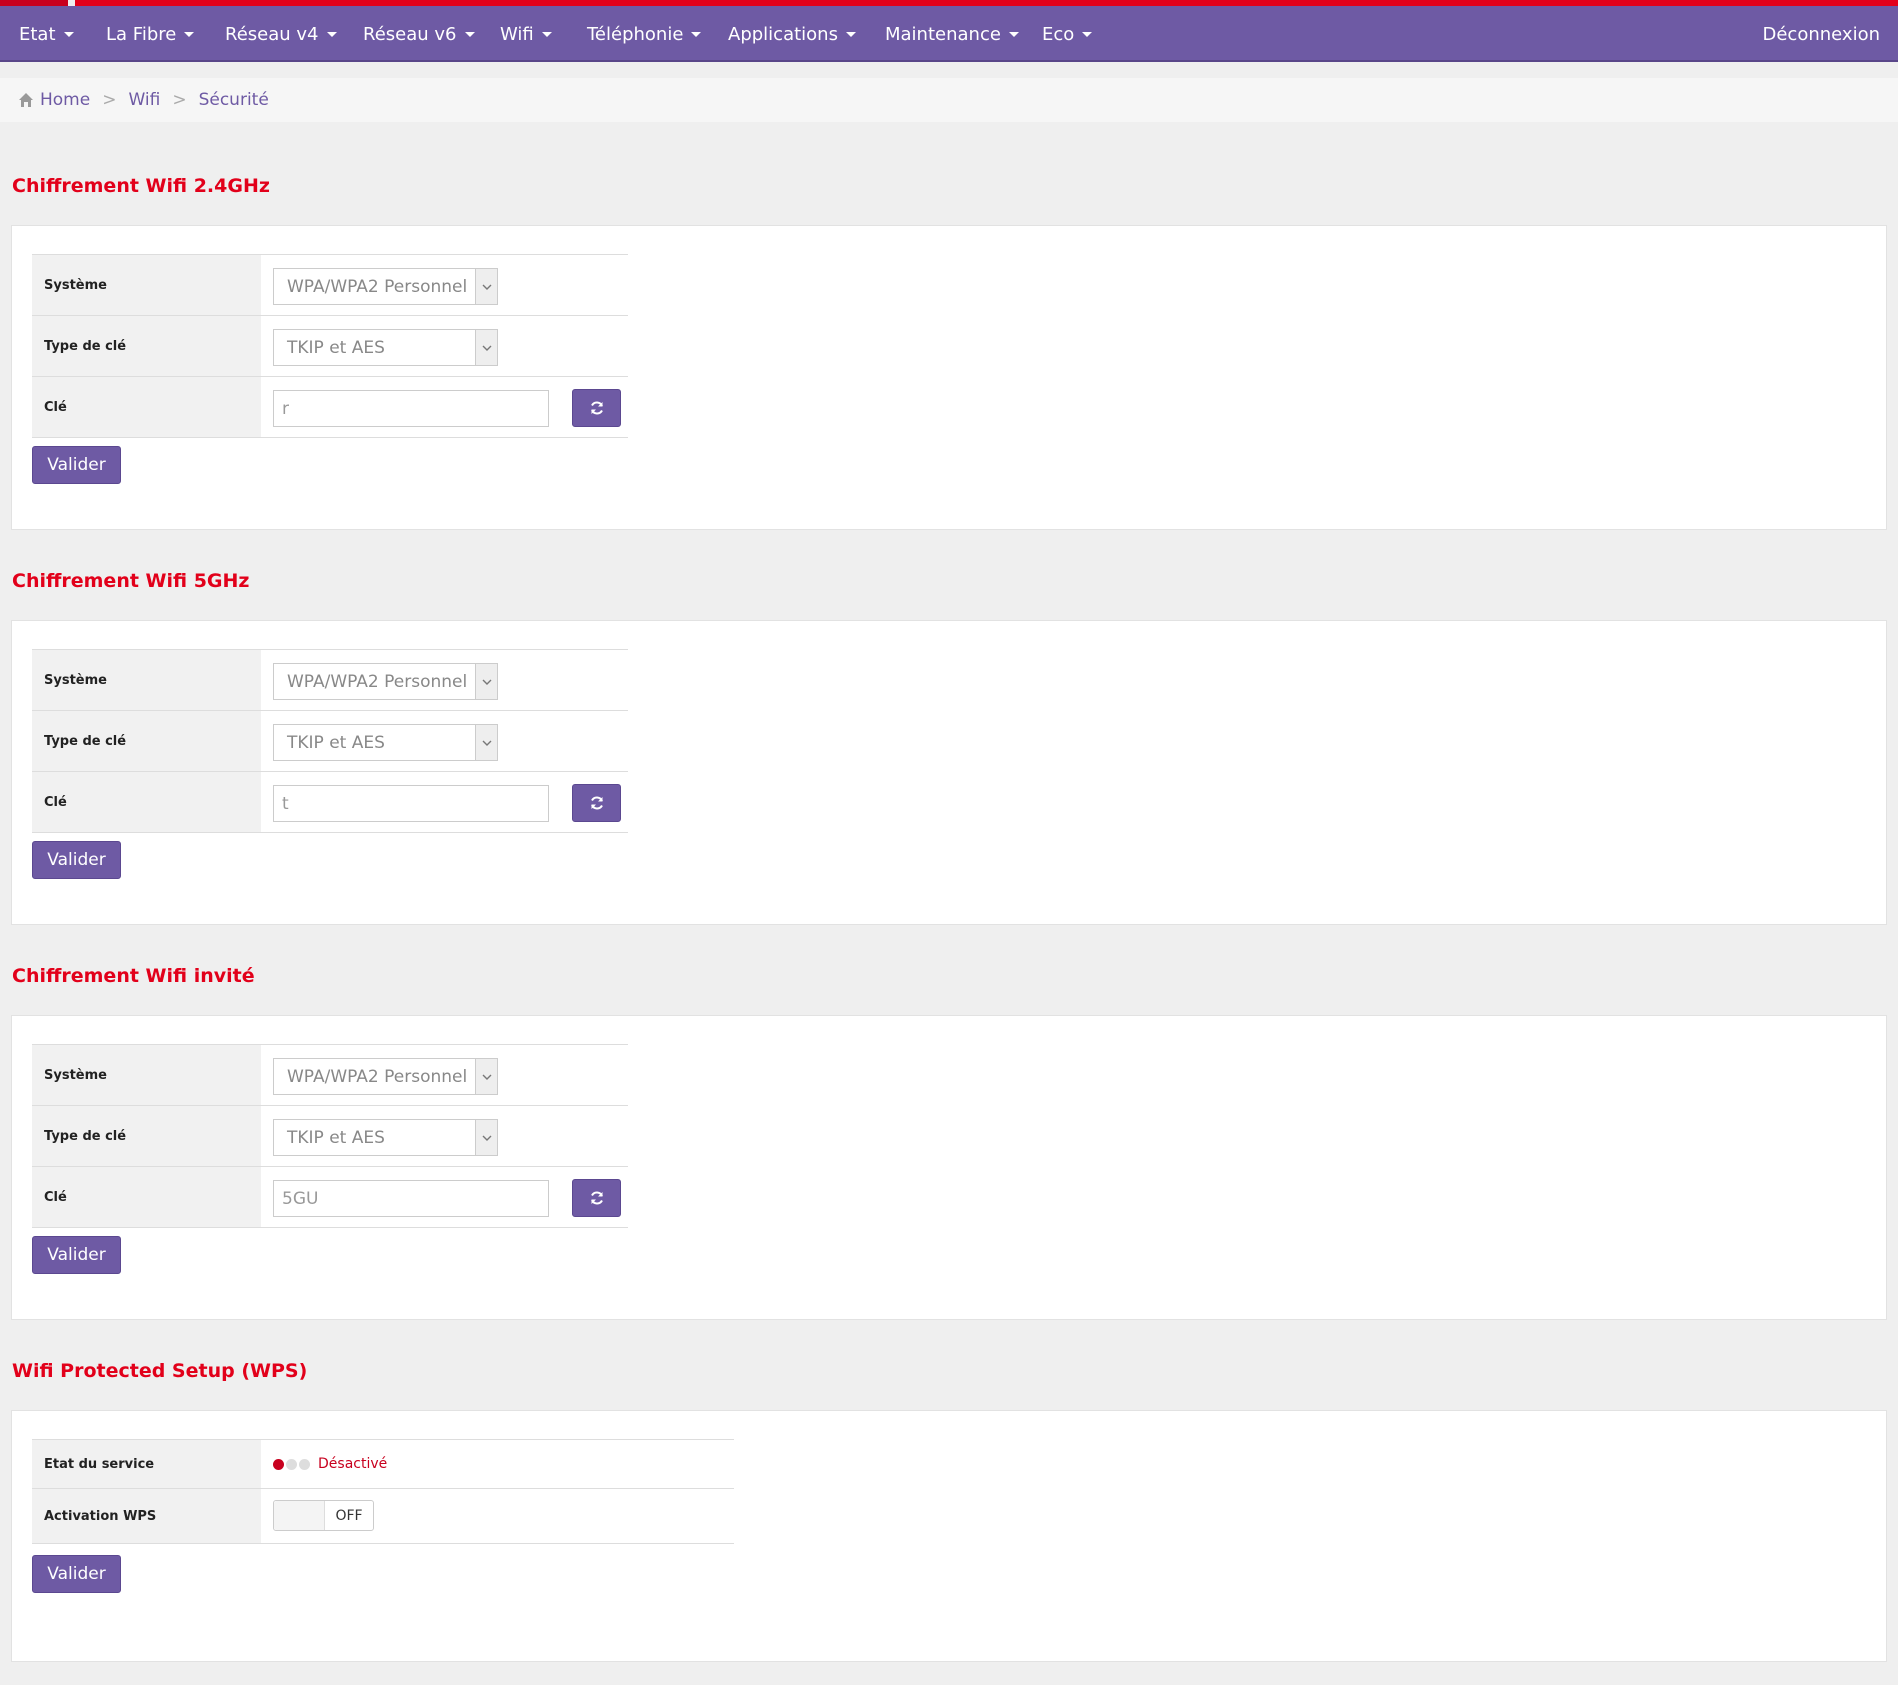 This screenshot has height=1685, width=1898. Describe the element at coordinates (144, 100) in the screenshot. I see `breadcrumb-wifi: Wifi` at that location.